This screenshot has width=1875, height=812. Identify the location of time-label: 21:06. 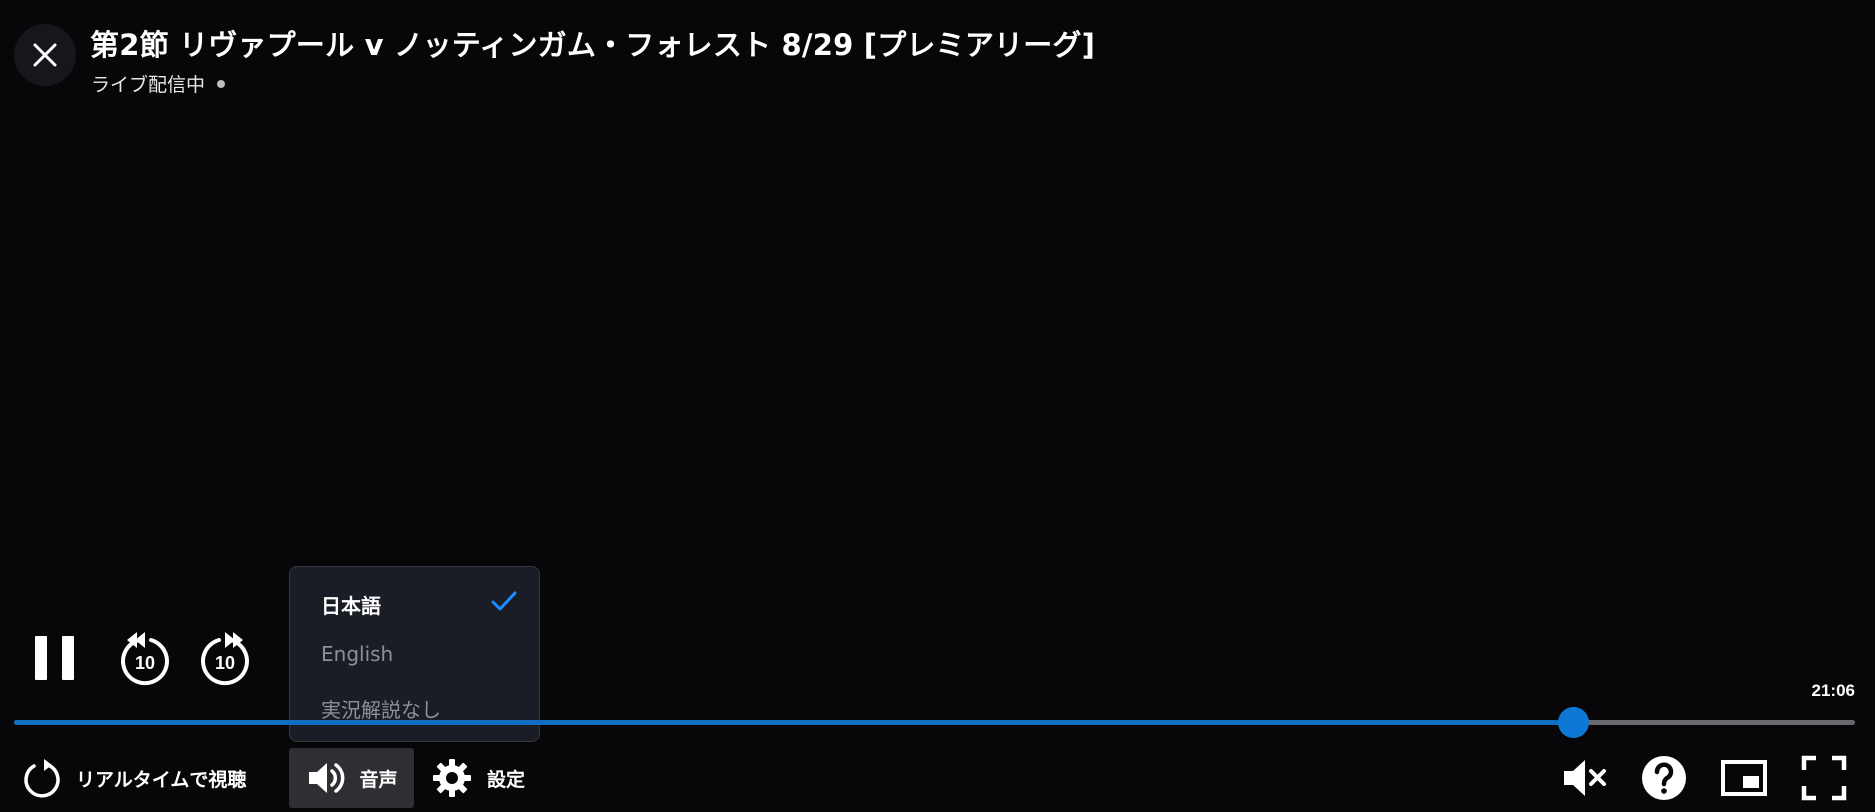
(1833, 690).